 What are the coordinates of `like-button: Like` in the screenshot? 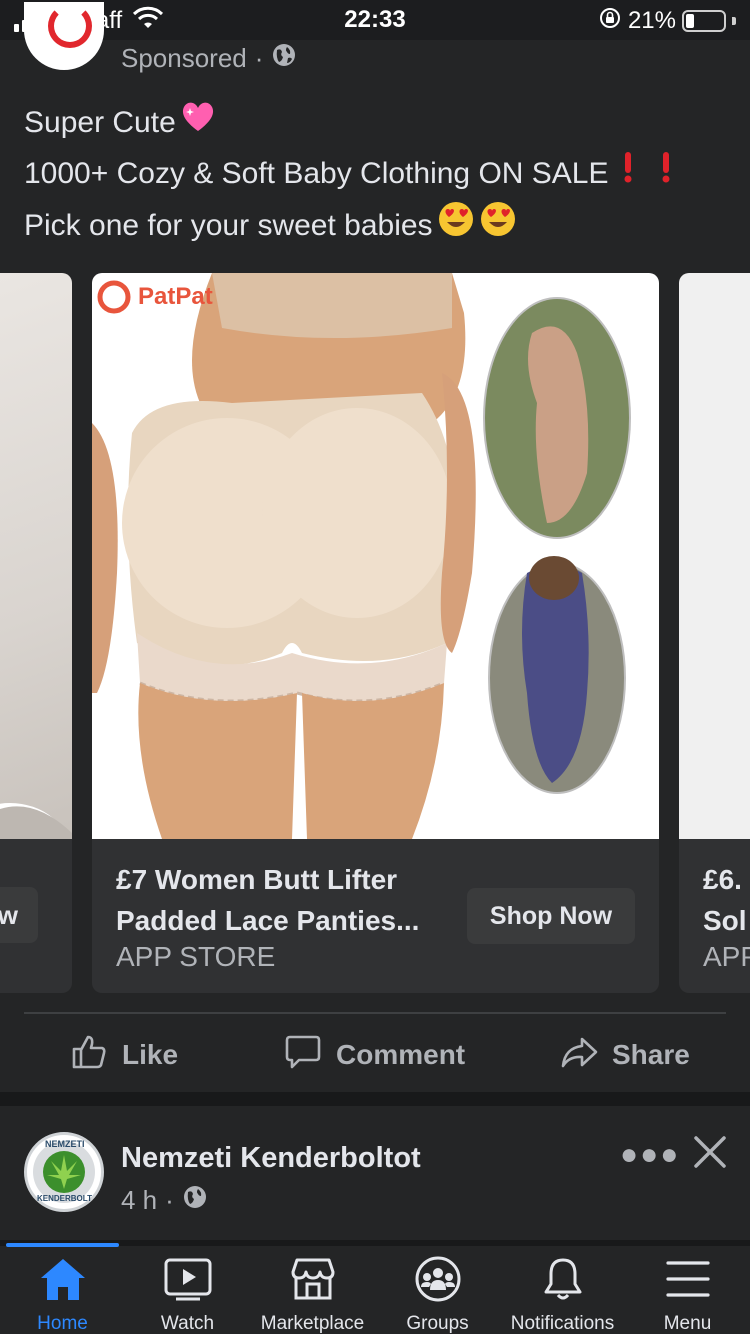 It's located at (124, 1055).